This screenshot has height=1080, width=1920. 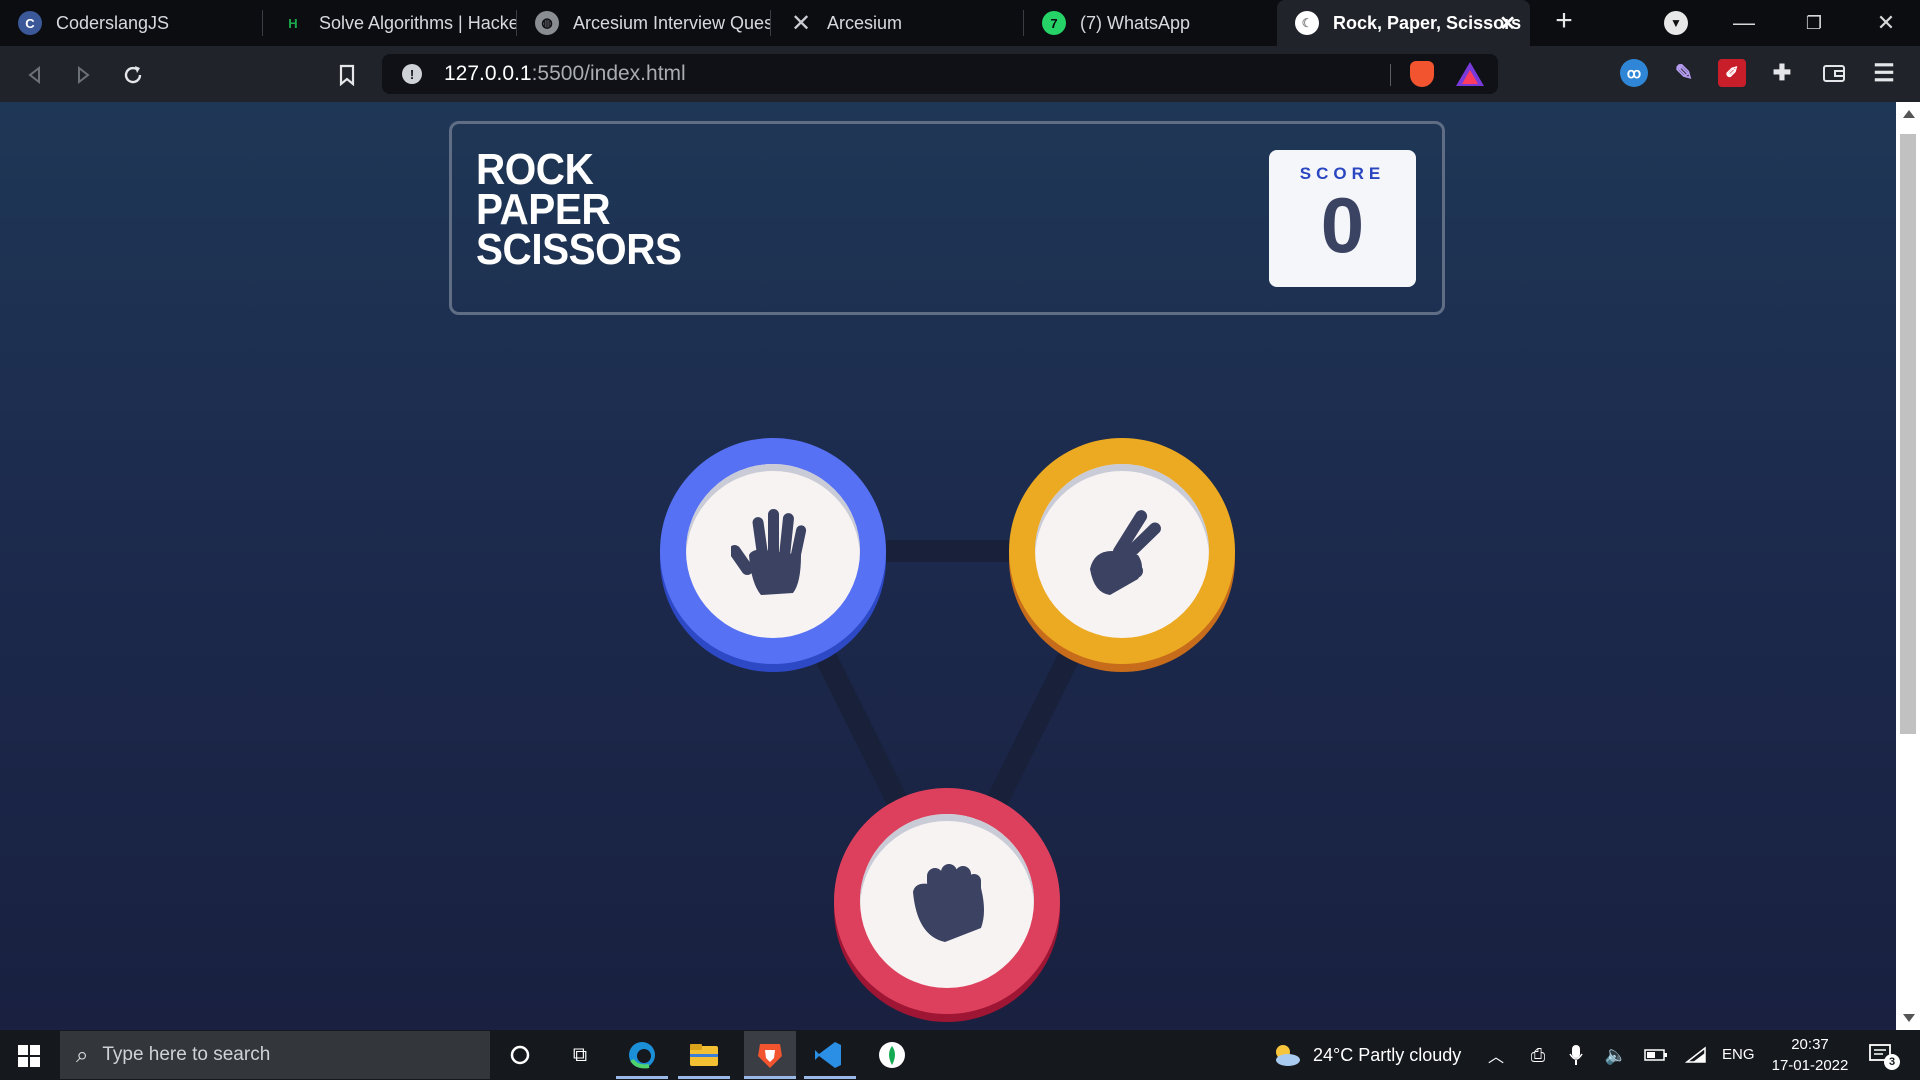 What do you see at coordinates (580, 1055) in the screenshot?
I see `task-view-icon: ⧉` at bounding box center [580, 1055].